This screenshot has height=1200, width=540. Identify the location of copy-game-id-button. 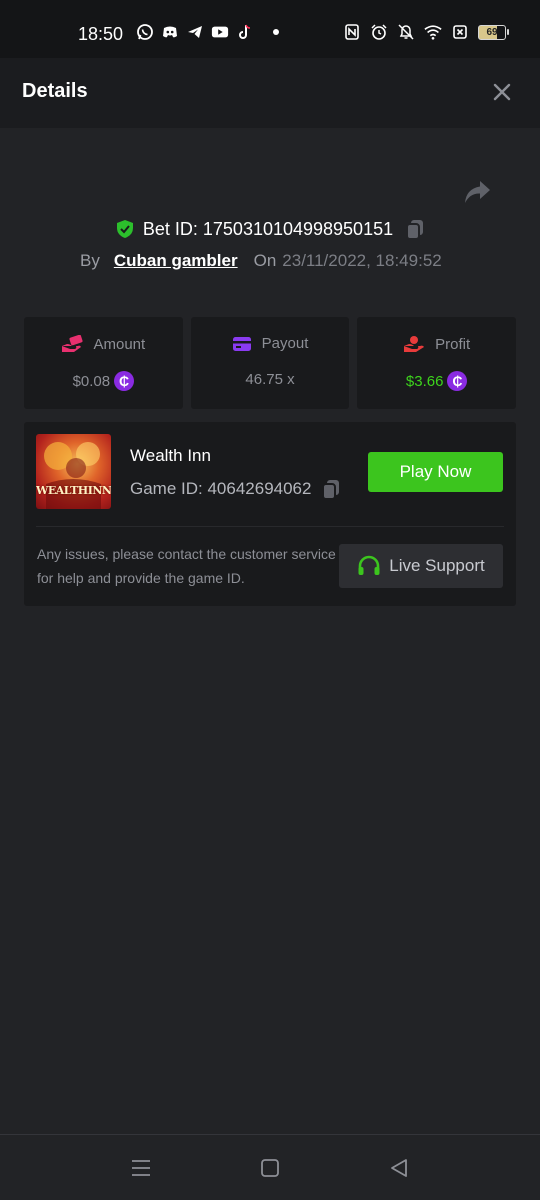
(331, 489).